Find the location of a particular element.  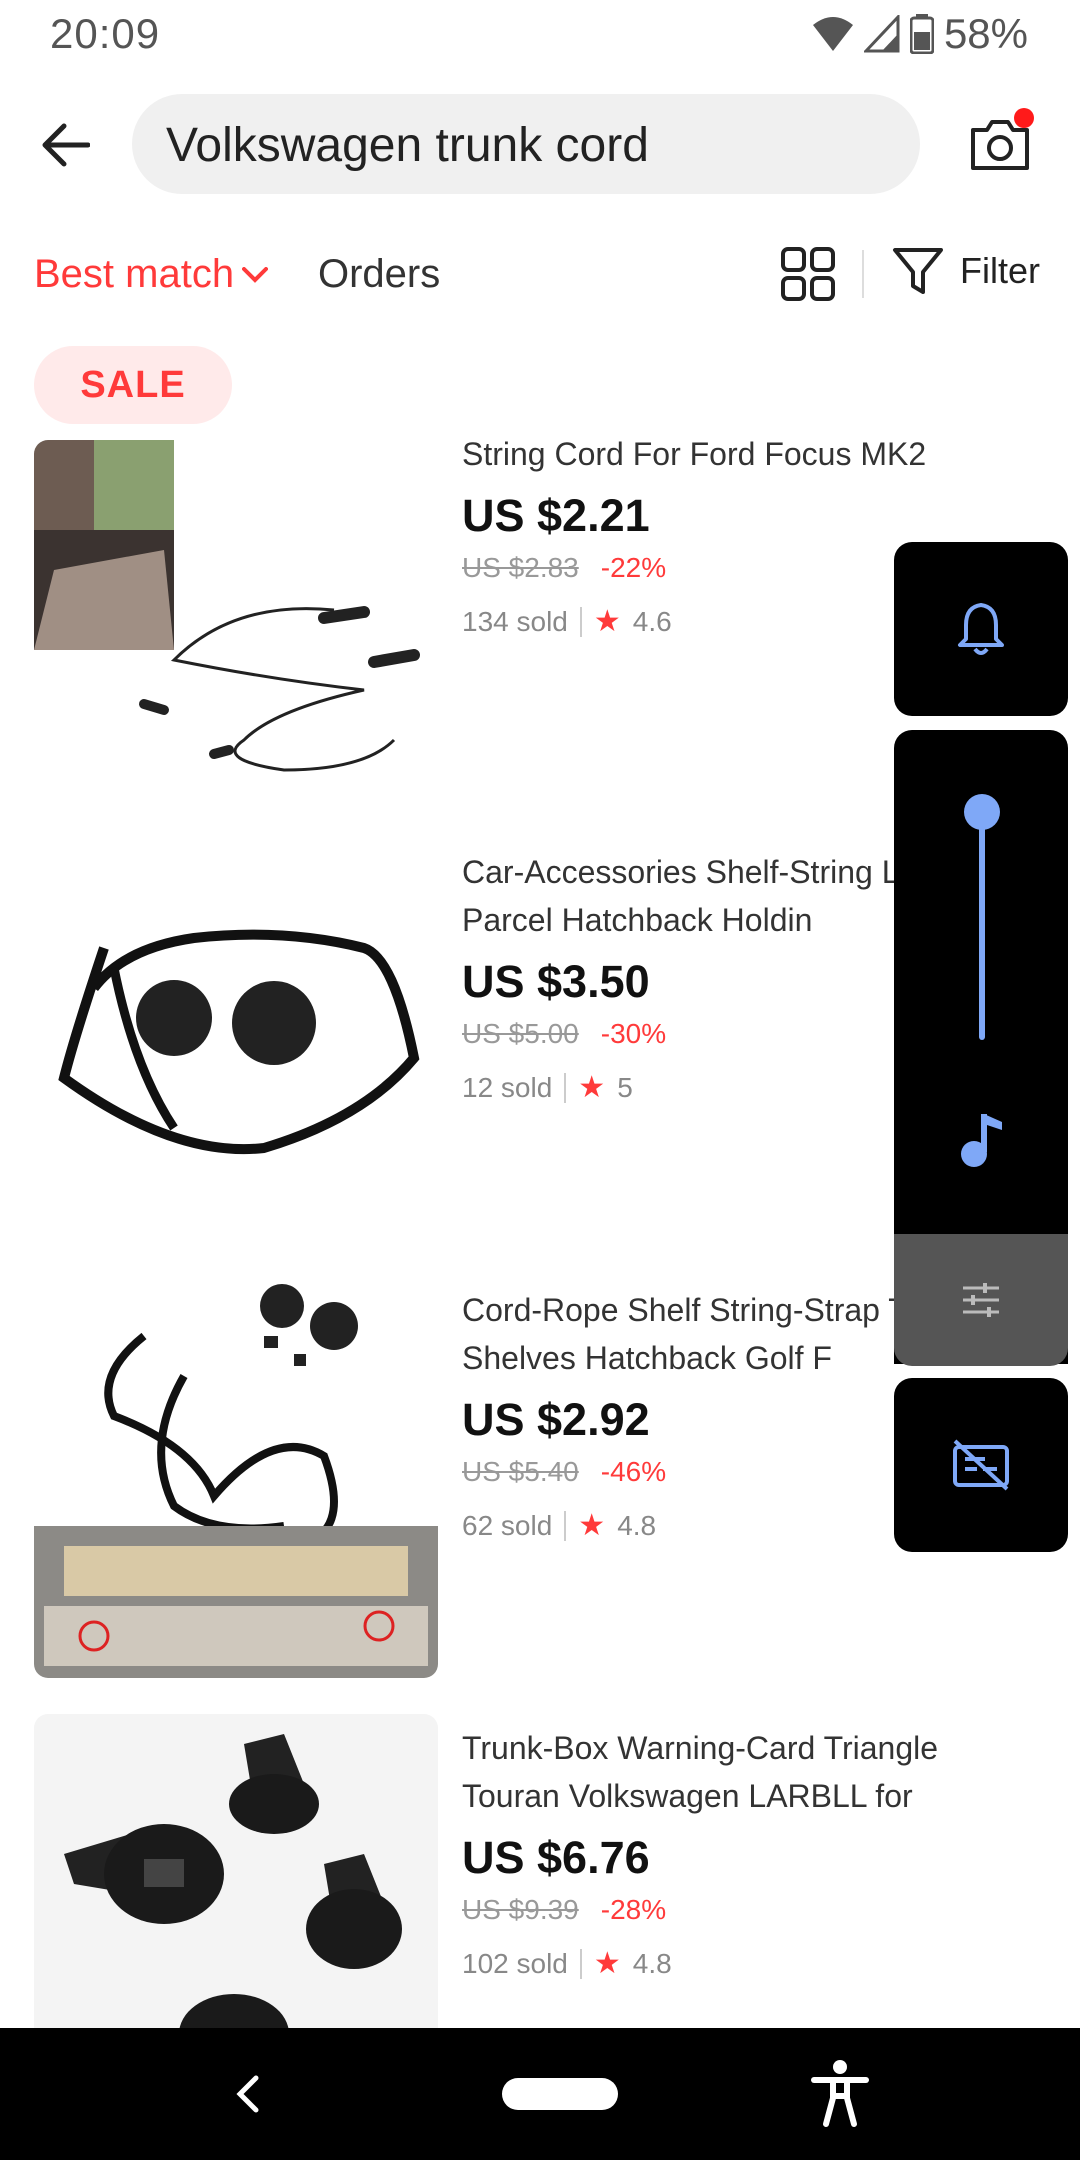

system-navigation-bar is located at coordinates (540, 2094).